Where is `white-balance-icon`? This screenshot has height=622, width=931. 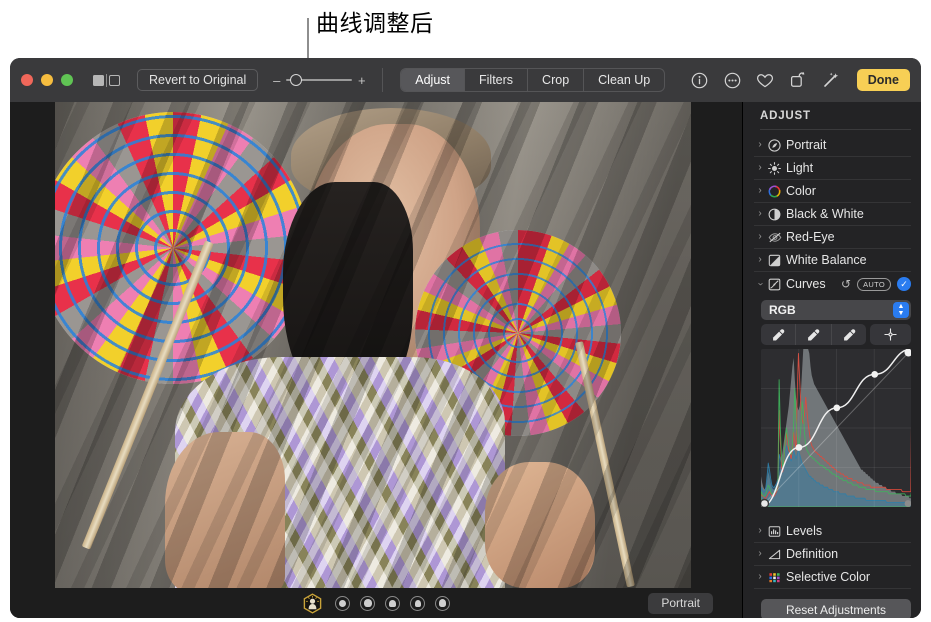 white-balance-icon is located at coordinates (774, 260).